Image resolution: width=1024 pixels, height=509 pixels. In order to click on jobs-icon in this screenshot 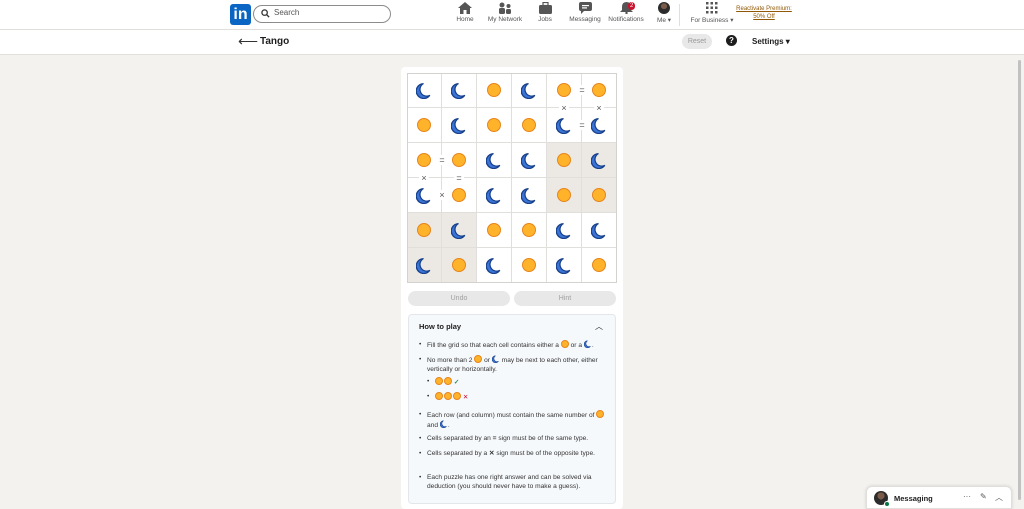, I will do `click(545, 8)`.